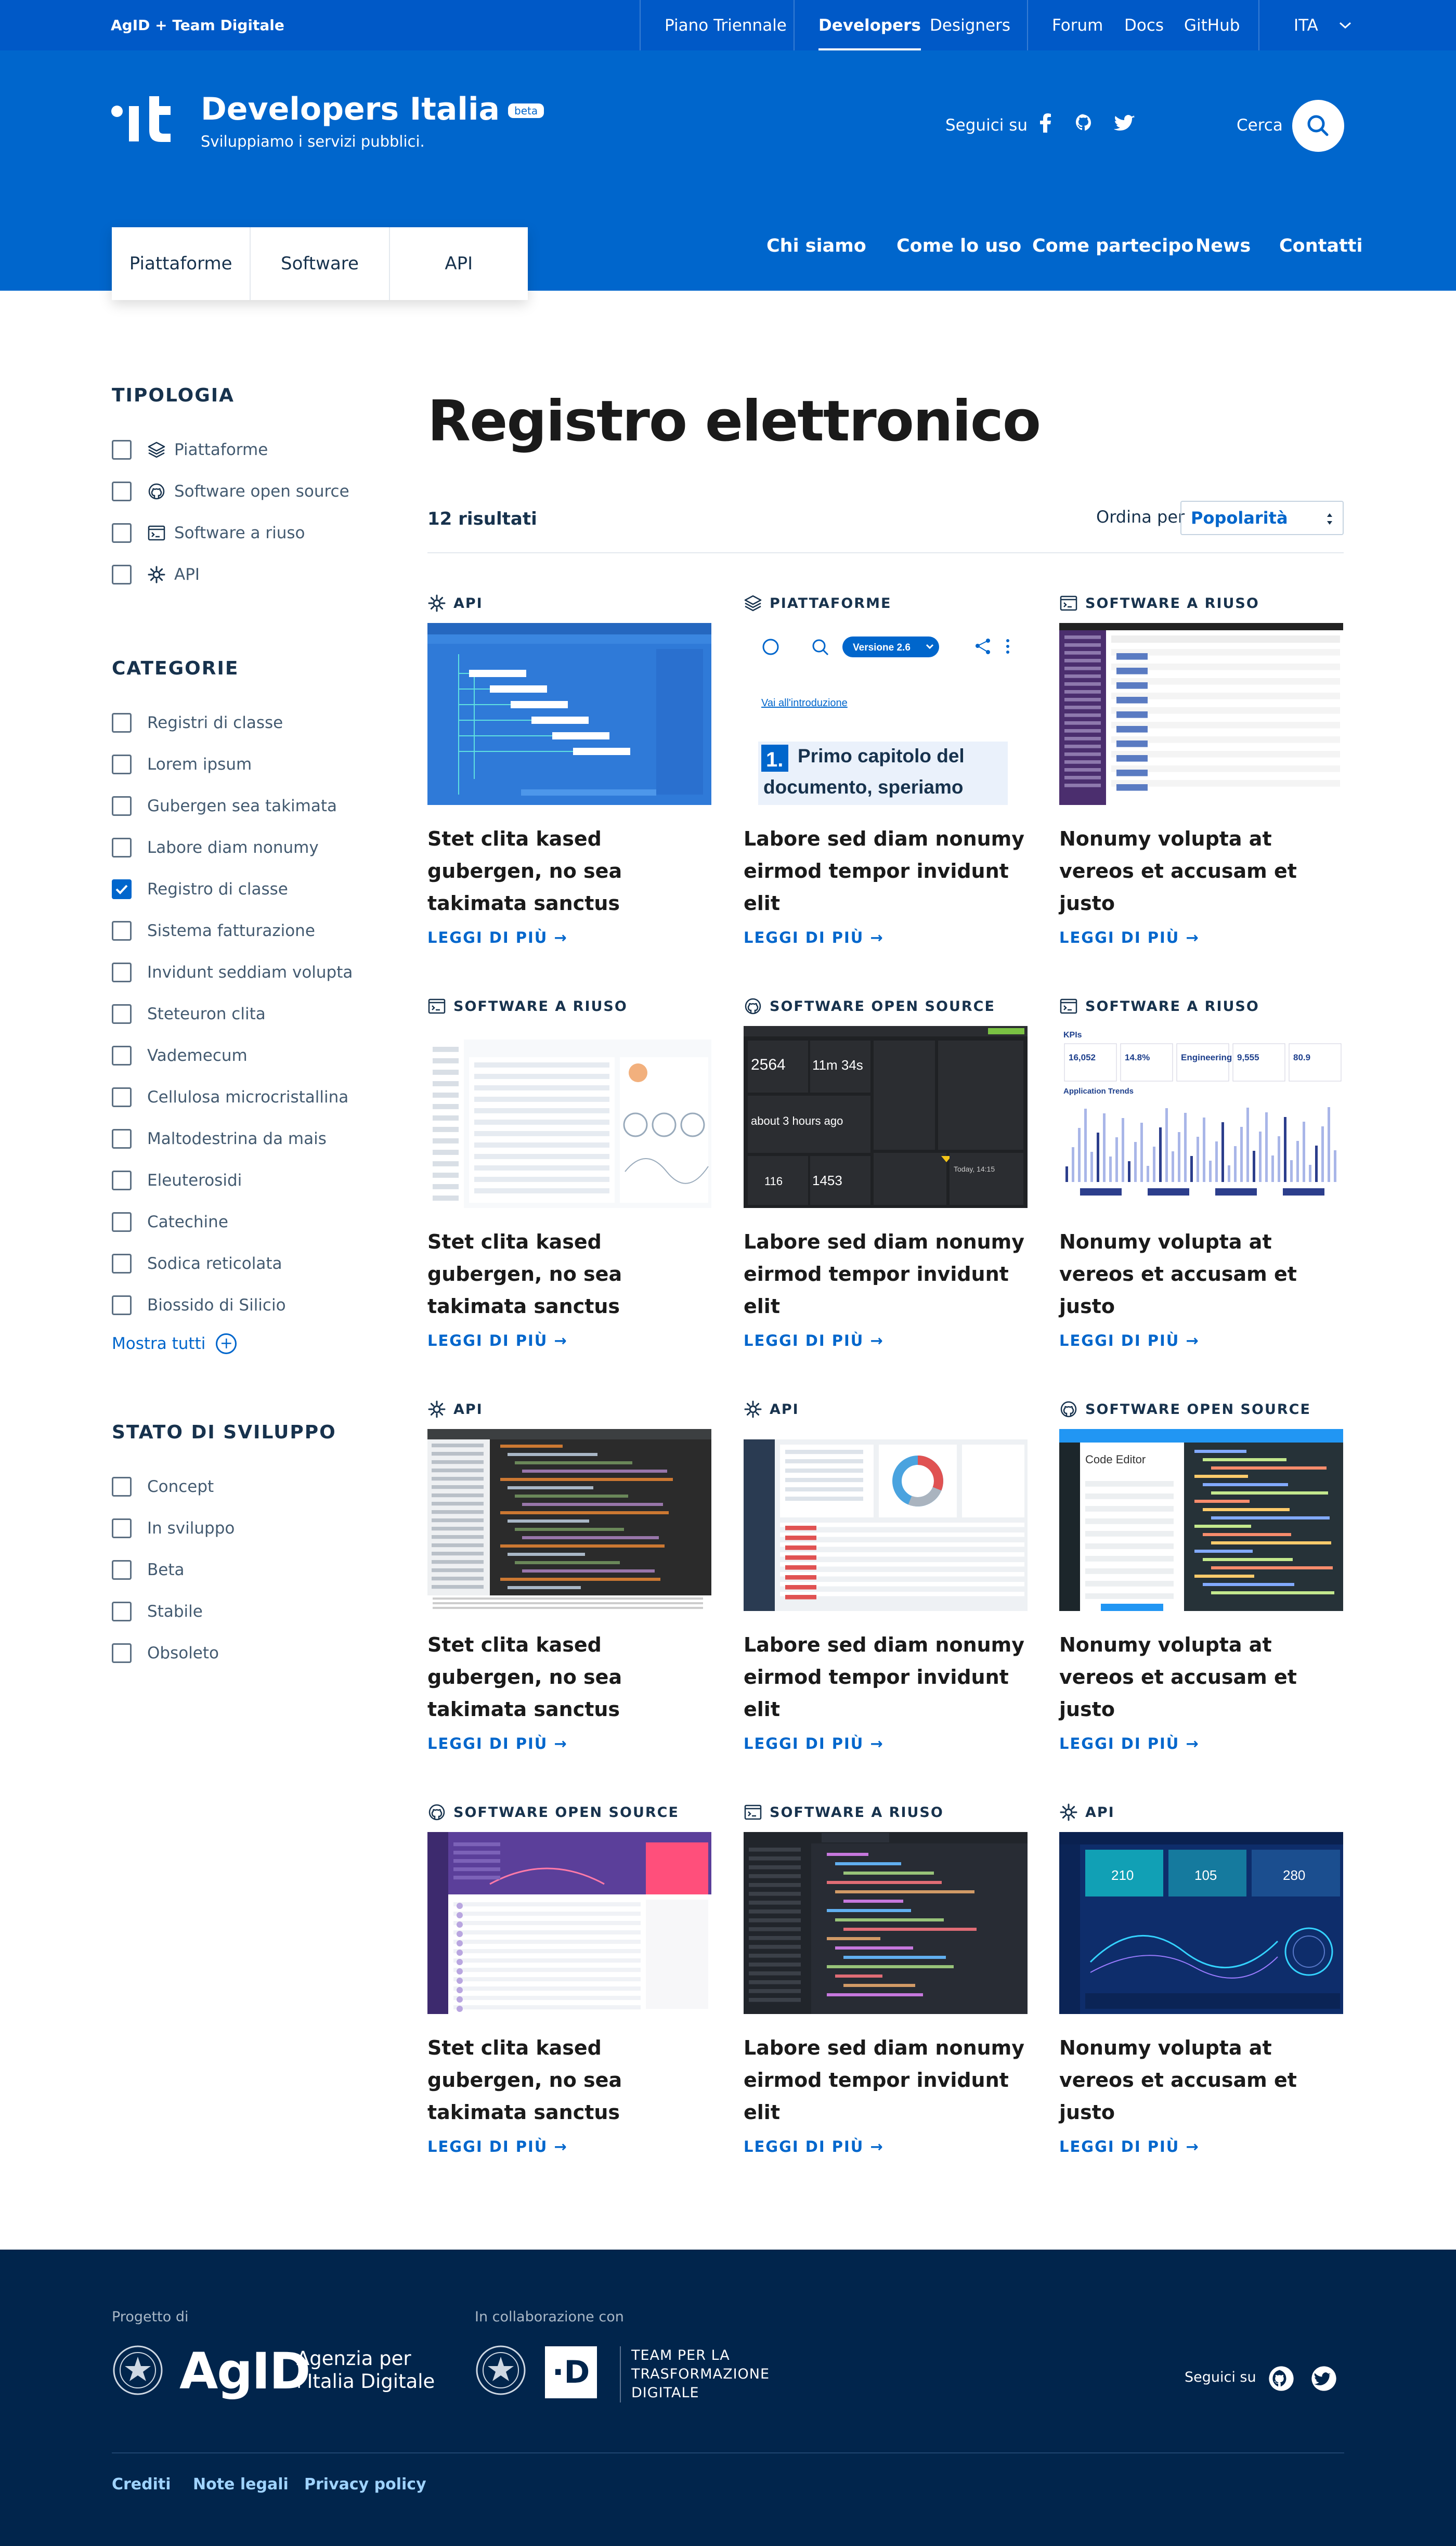 The width and height of the screenshot is (1456, 2546). What do you see at coordinates (247, 723) in the screenshot?
I see `filter-option: Registri di classe` at bounding box center [247, 723].